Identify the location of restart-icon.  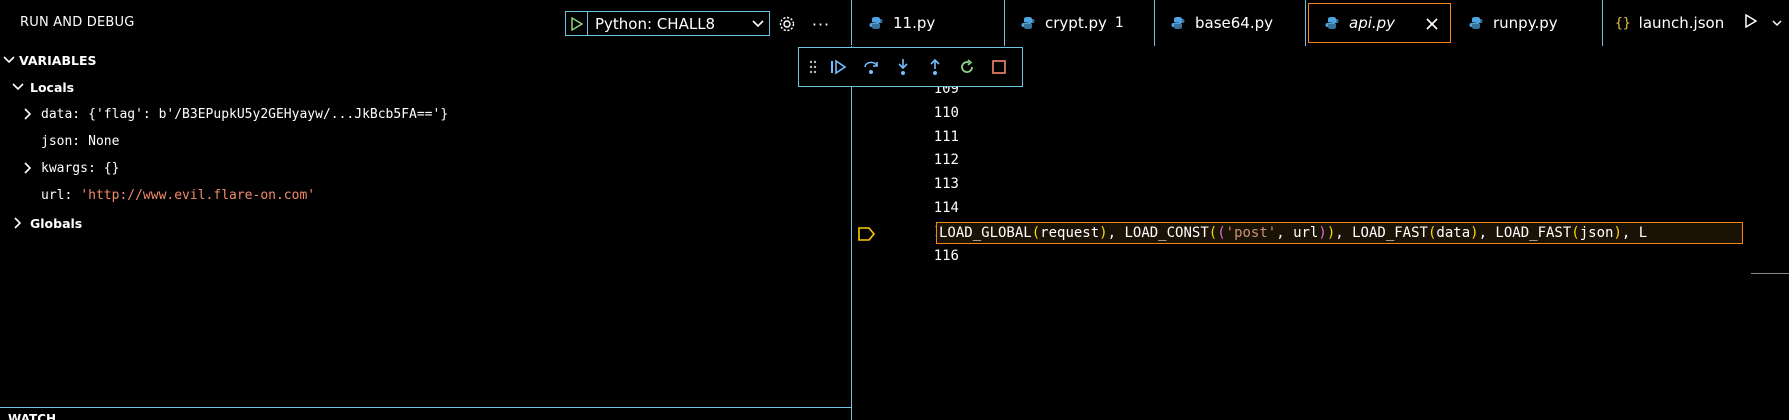
(967, 67).